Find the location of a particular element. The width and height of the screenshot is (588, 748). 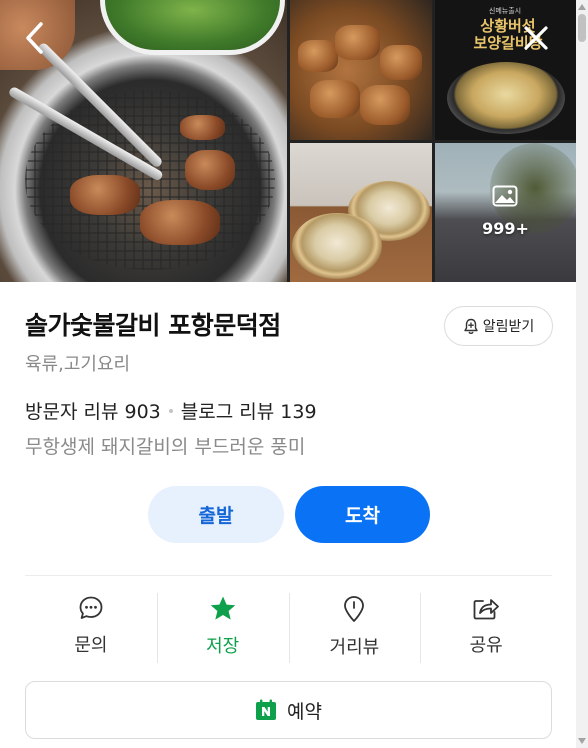

close-button is located at coordinates (536, 38).